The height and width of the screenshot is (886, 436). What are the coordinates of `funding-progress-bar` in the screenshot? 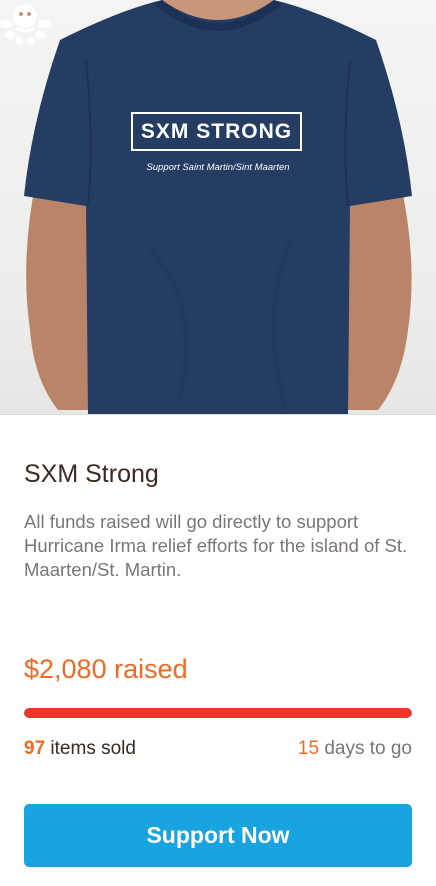 It's located at (218, 713).